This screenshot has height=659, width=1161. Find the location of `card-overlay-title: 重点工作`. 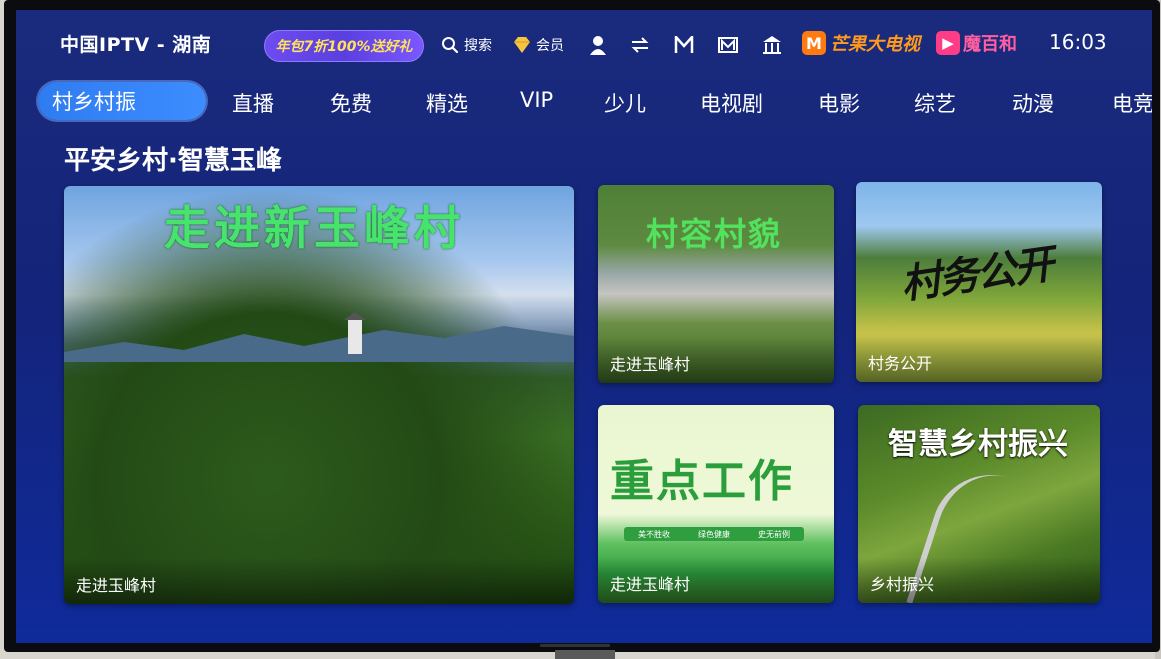

card-overlay-title: 重点工作 is located at coordinates (702, 481).